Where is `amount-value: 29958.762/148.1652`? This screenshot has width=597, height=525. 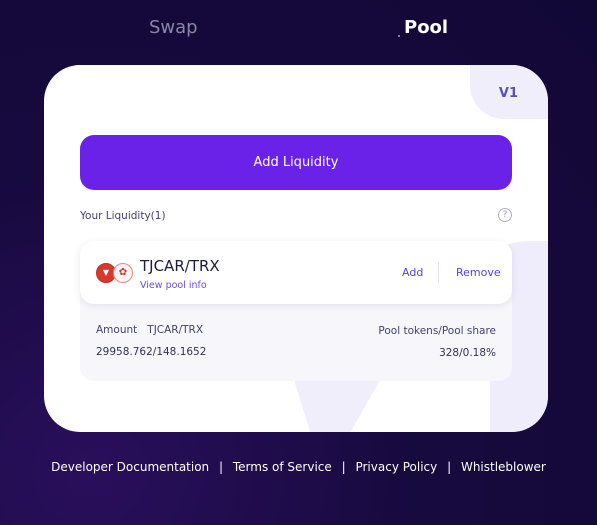 amount-value: 29958.762/148.1652 is located at coordinates (151, 352).